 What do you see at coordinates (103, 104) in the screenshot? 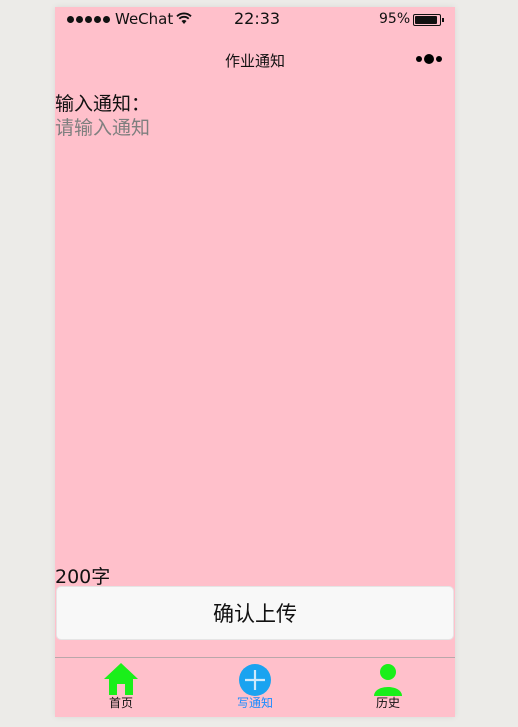
I see `notice-input-label: 输入通知：` at bounding box center [103, 104].